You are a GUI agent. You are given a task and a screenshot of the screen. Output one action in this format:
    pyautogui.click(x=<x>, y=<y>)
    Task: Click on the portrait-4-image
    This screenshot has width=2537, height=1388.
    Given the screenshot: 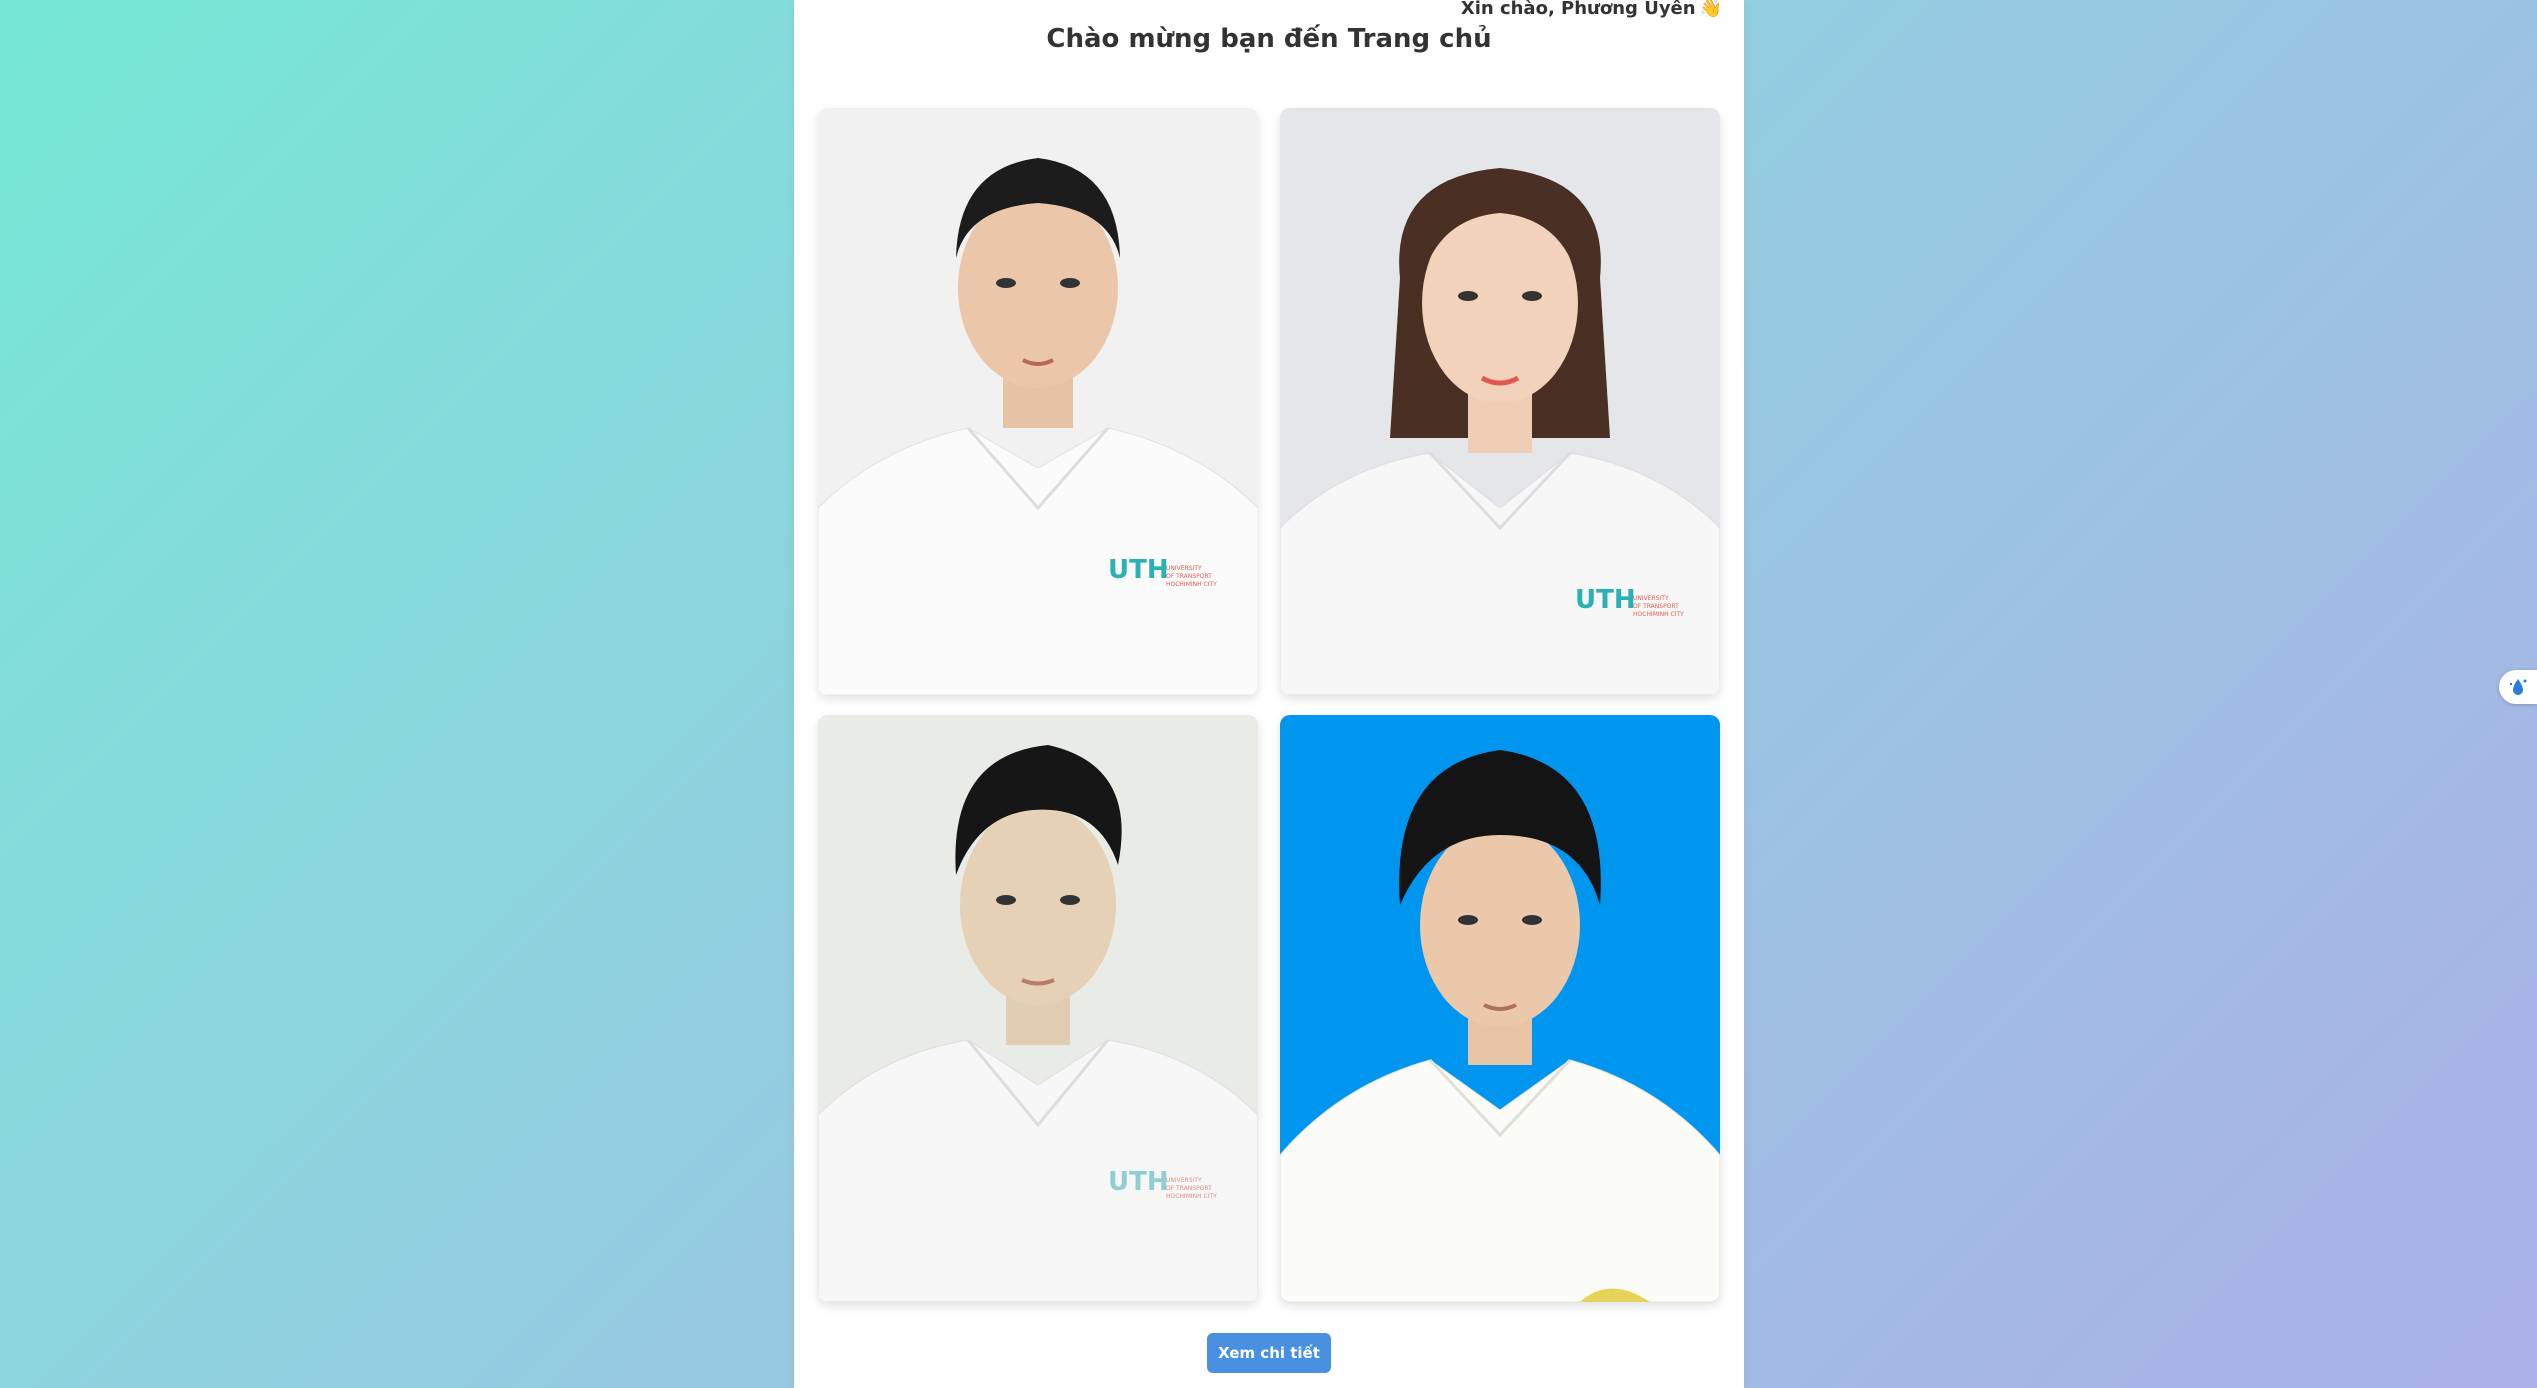 What is the action you would take?
    pyautogui.click(x=1500, y=1008)
    